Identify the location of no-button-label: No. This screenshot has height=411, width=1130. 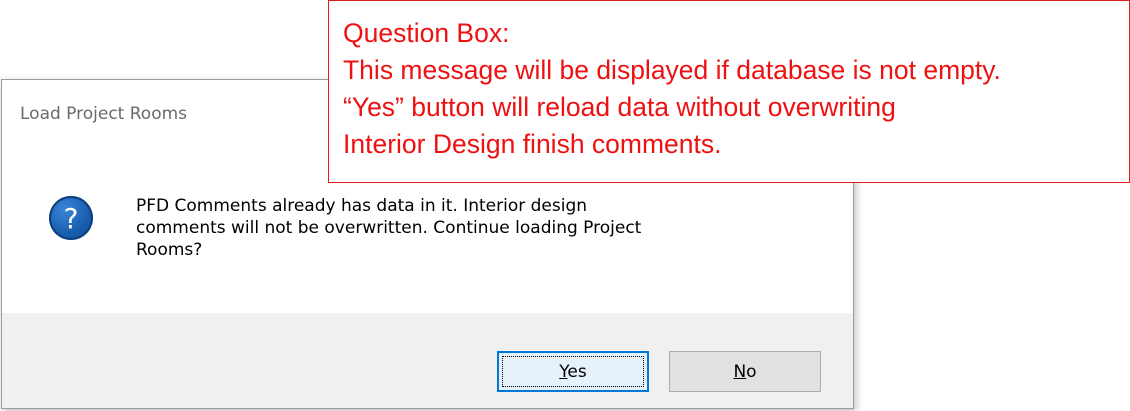
(745, 371).